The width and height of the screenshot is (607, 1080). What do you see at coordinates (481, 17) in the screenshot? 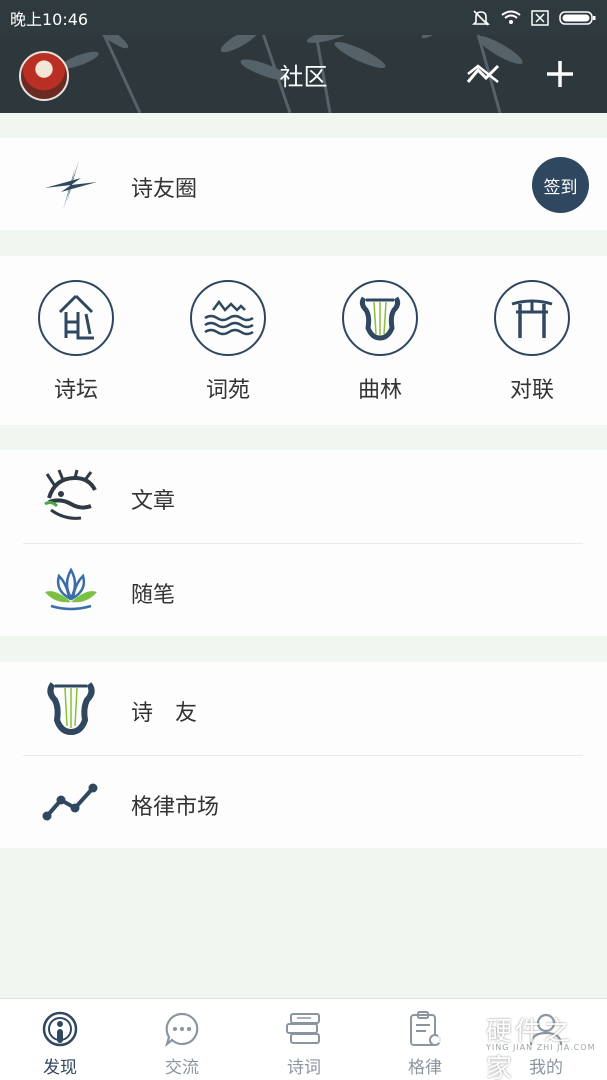
I see `mute-icon` at bounding box center [481, 17].